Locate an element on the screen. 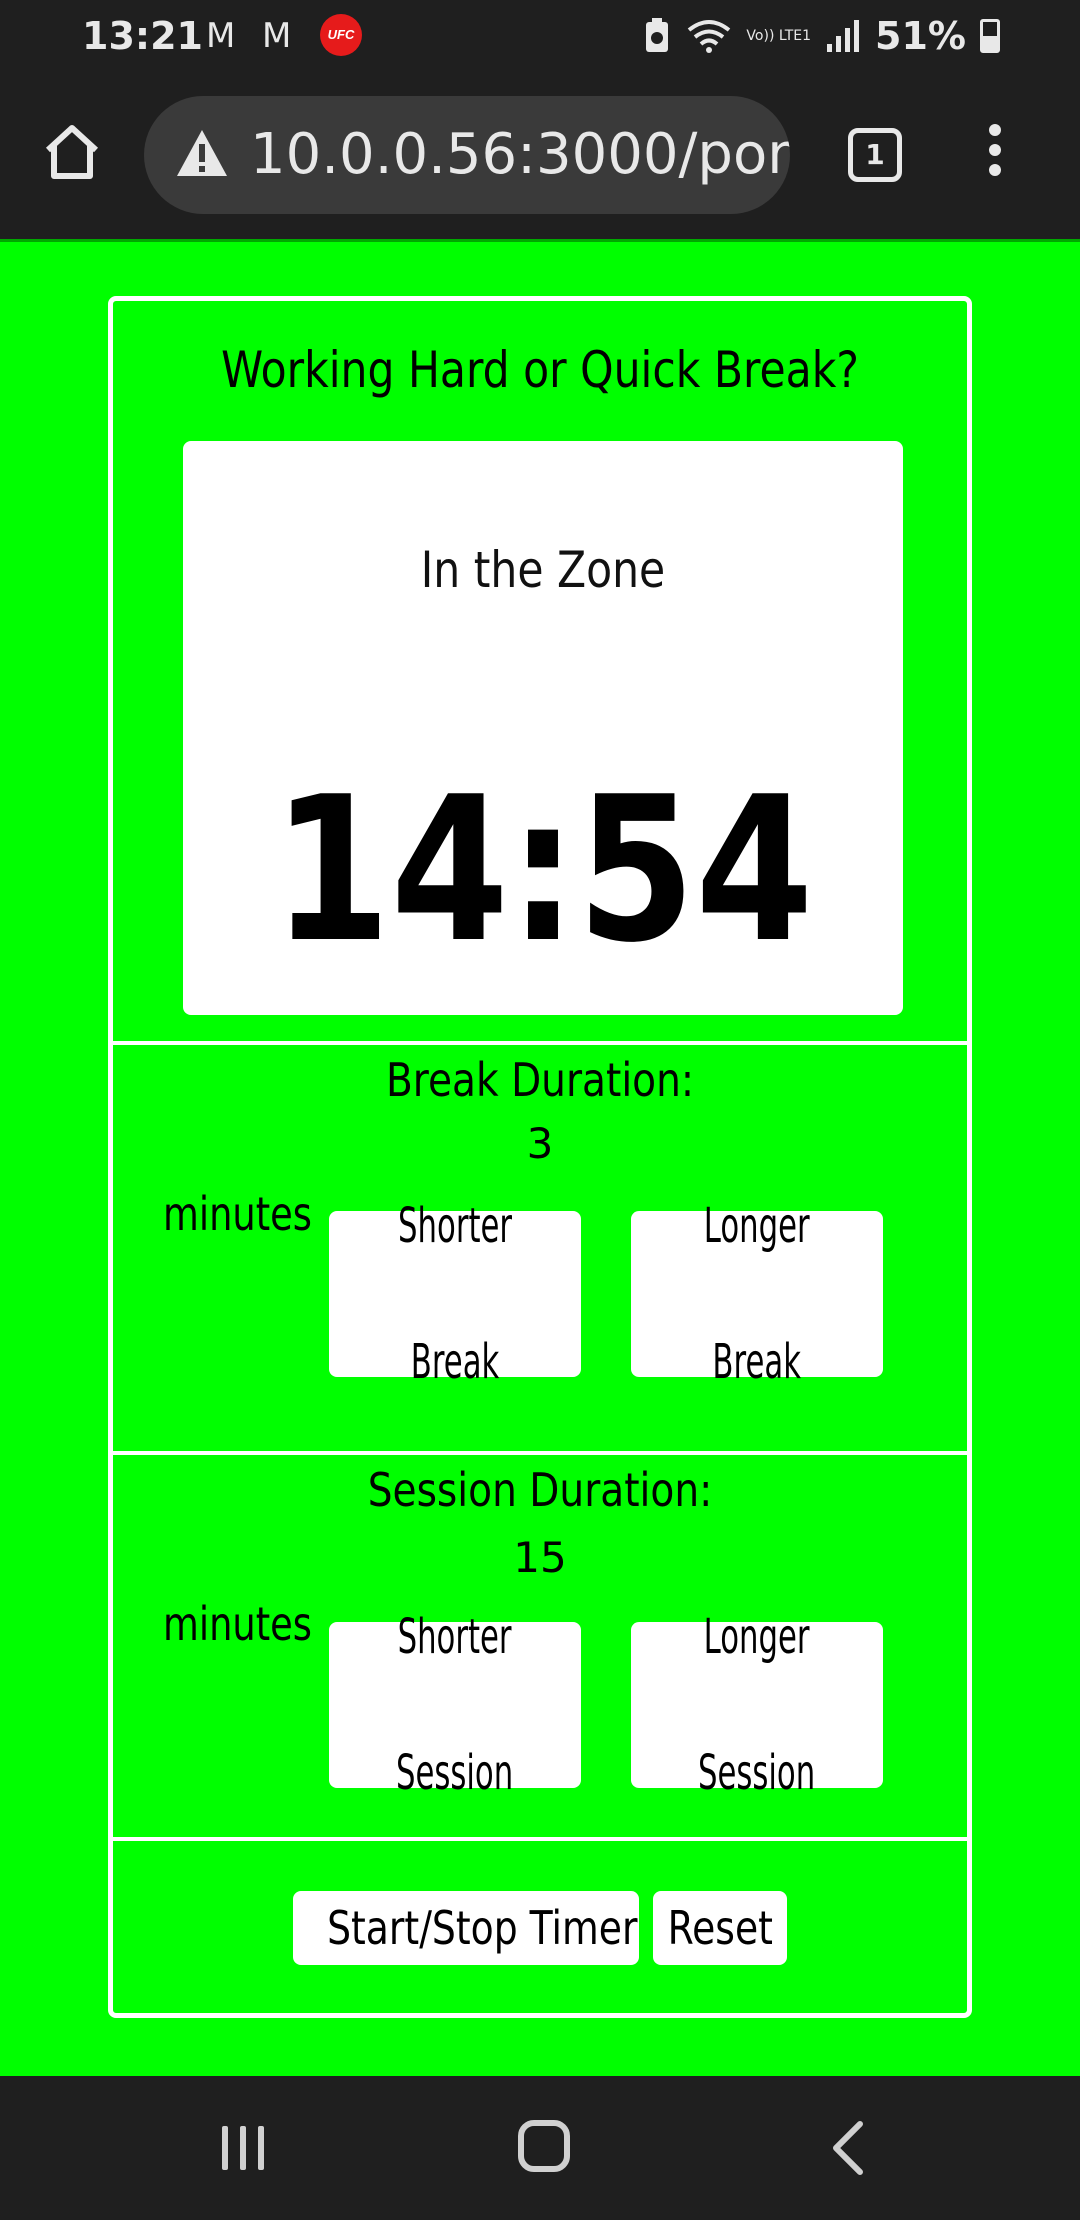 The image size is (1080, 2220). timer-display: 14:54 is located at coordinates (543, 870).